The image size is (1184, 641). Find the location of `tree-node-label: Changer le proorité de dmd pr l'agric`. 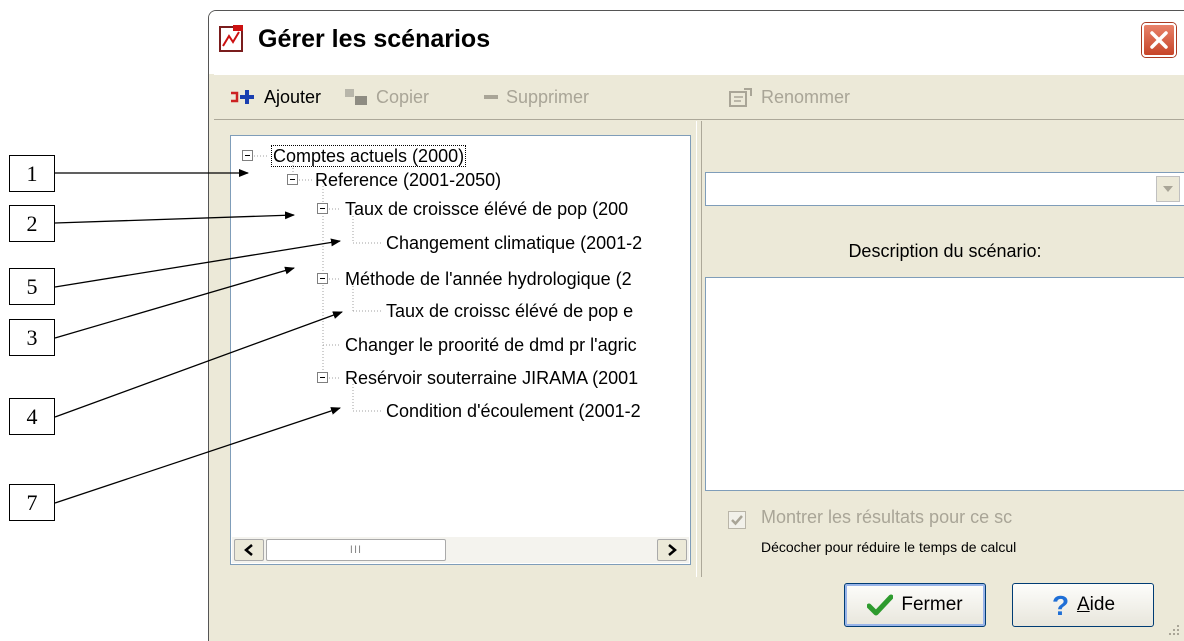

tree-node-label: Changer le proorité de dmd pr l'agric is located at coordinates (491, 345).